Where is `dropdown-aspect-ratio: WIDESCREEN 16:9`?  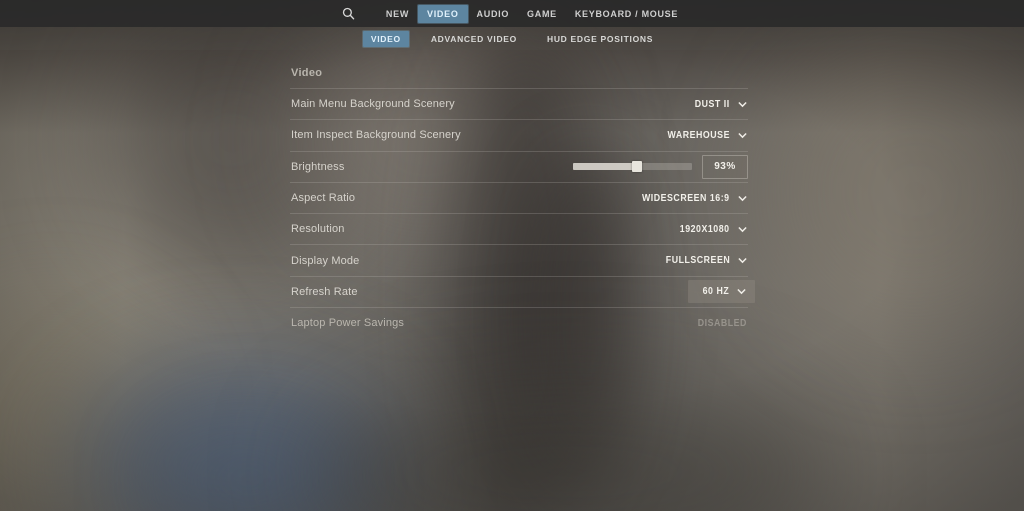
dropdown-aspect-ratio: WIDESCREEN 16:9 is located at coordinates (689, 198).